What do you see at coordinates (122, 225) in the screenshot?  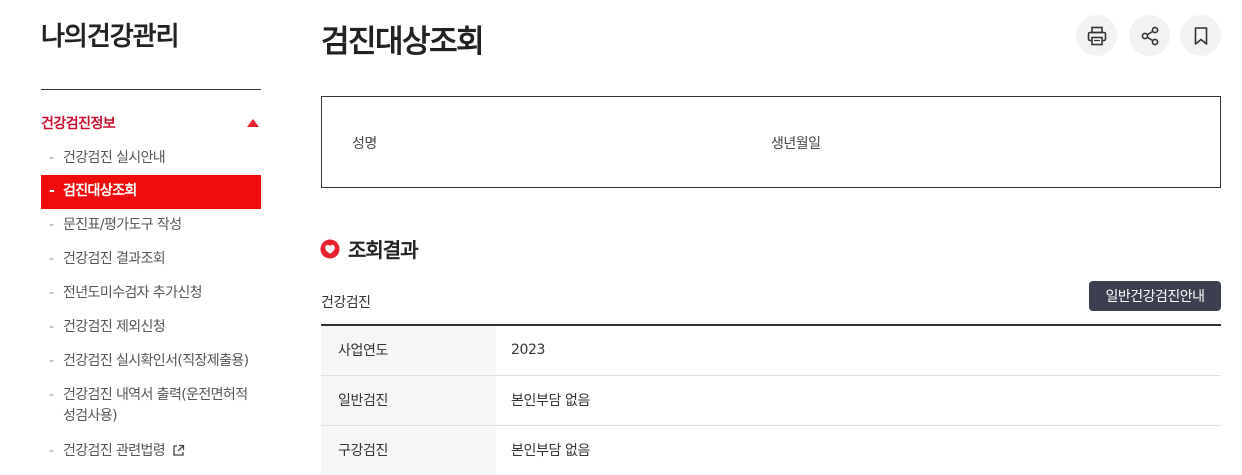 I see `sidebar-item-label: 문진표/평가도구 작성` at bounding box center [122, 225].